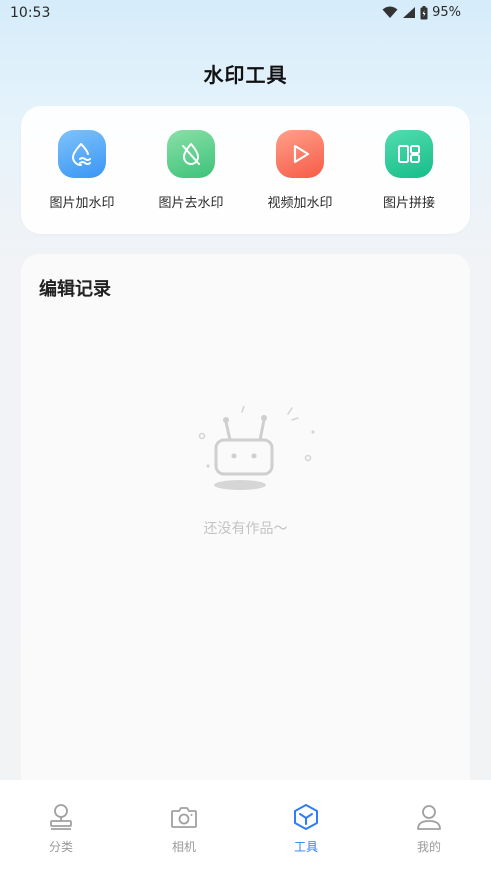  I want to click on tool-label: 图片拼接, so click(408, 203).